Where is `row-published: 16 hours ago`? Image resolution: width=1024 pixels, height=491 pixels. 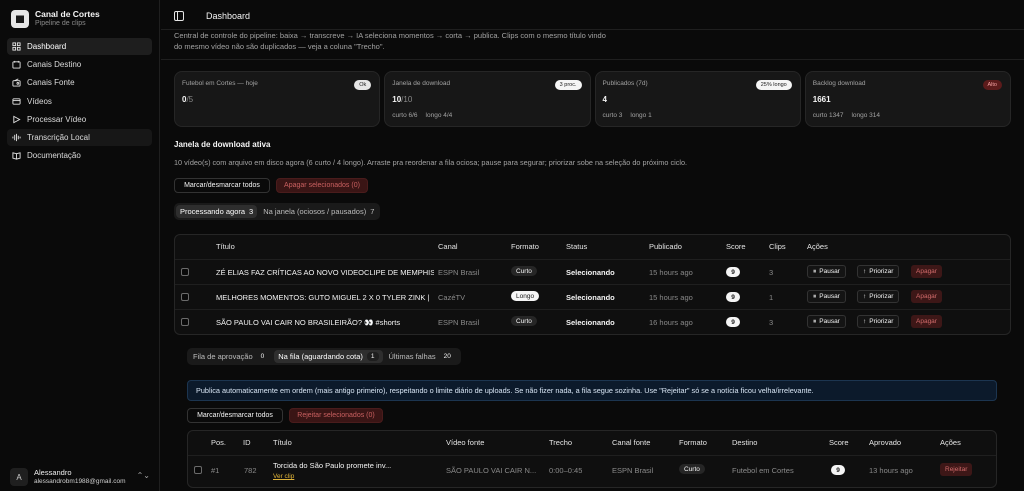
row-published: 16 hours ago is located at coordinates (671, 322).